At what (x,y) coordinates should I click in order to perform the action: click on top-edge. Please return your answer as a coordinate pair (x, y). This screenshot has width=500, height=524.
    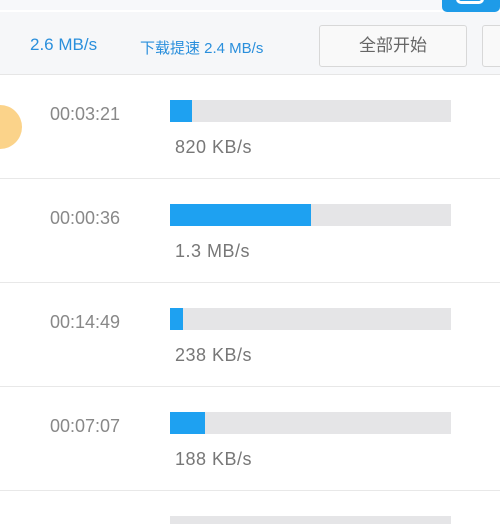
    Looking at the image, I should click on (250, 5).